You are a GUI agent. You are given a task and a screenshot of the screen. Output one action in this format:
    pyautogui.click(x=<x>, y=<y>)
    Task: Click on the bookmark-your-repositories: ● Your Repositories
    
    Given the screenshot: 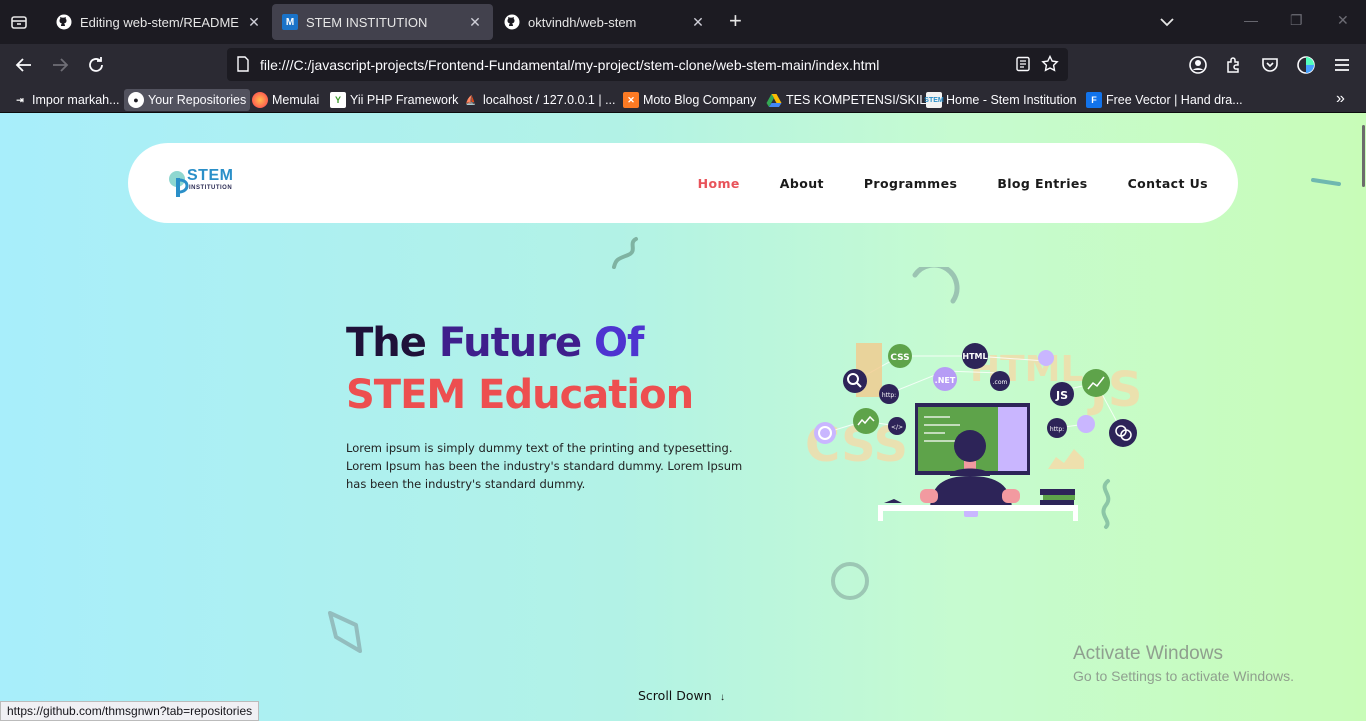 What is the action you would take?
    pyautogui.click(x=187, y=100)
    